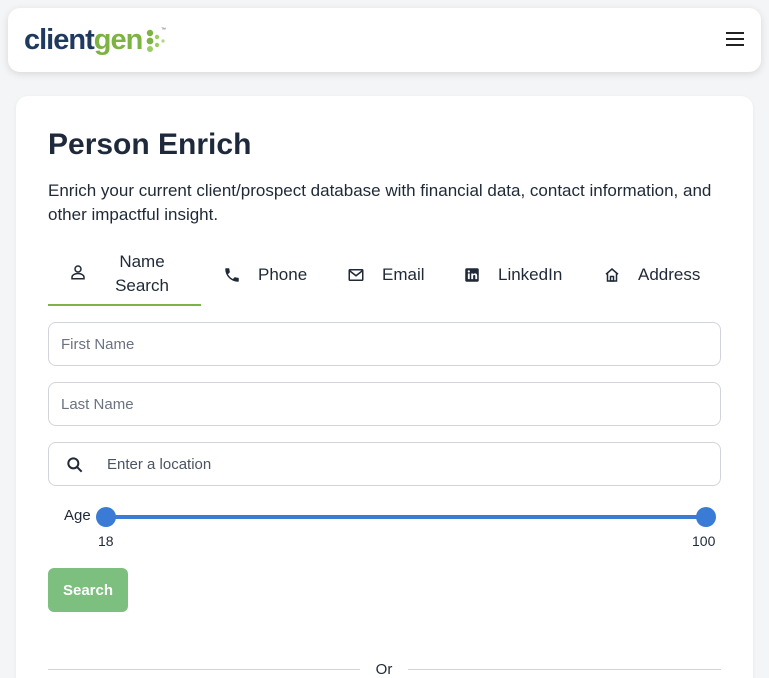 Image resolution: width=769 pixels, height=678 pixels. Describe the element at coordinates (142, 261) in the screenshot. I see `tab-name-label-line1: Name` at that location.